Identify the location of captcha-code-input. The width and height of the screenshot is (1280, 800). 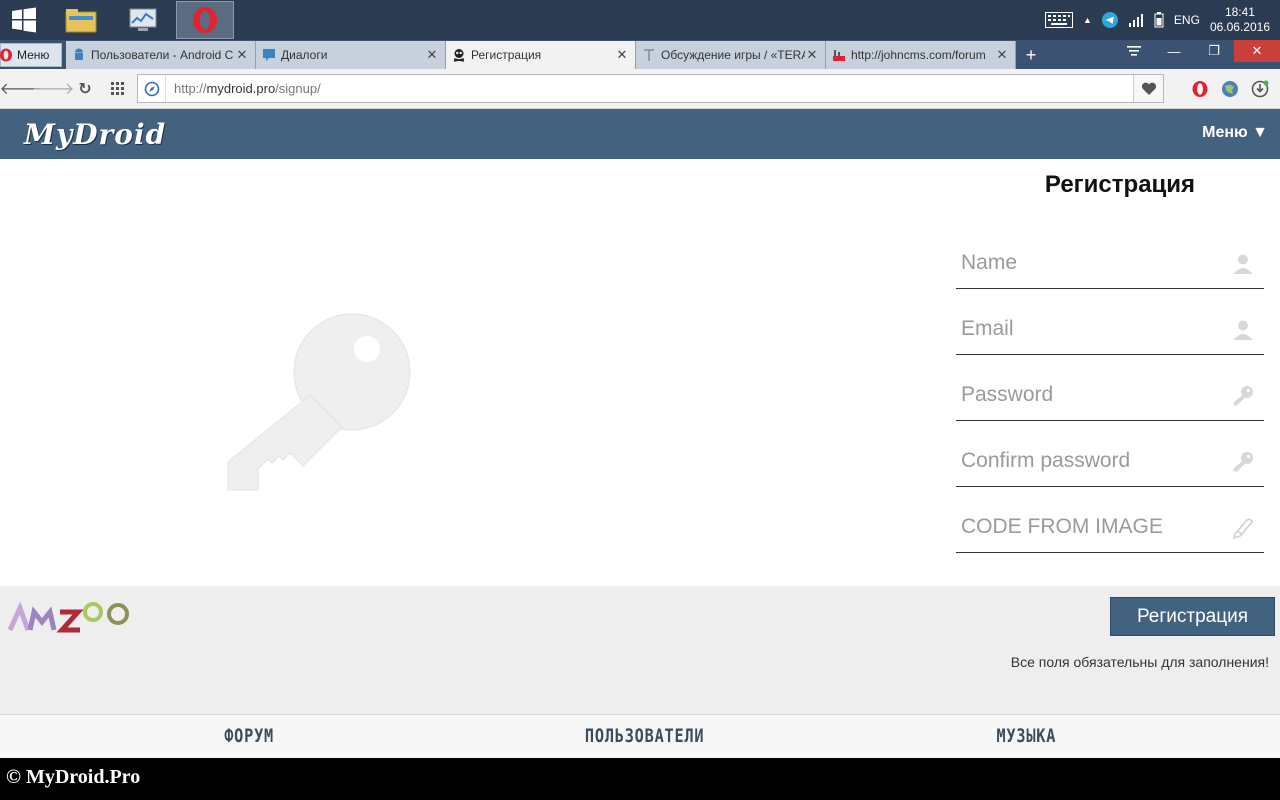
(1091, 527).